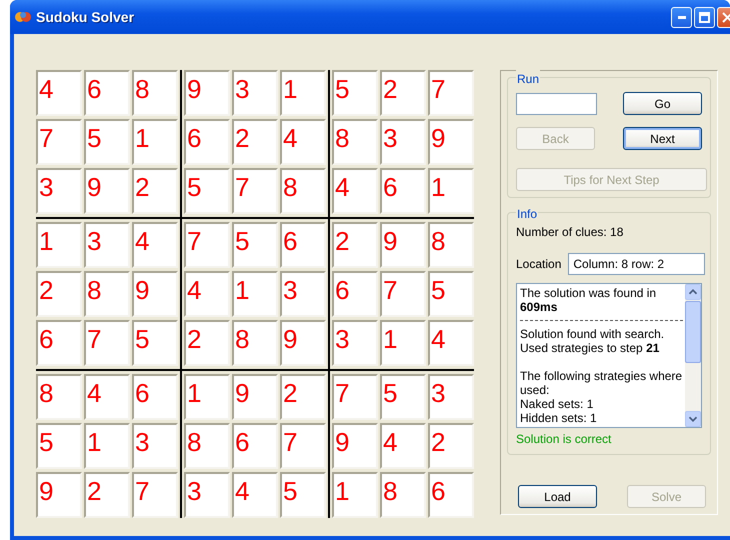 Image resolution: width=730 pixels, height=540 pixels. What do you see at coordinates (556, 103) in the screenshot?
I see `input-field` at bounding box center [556, 103].